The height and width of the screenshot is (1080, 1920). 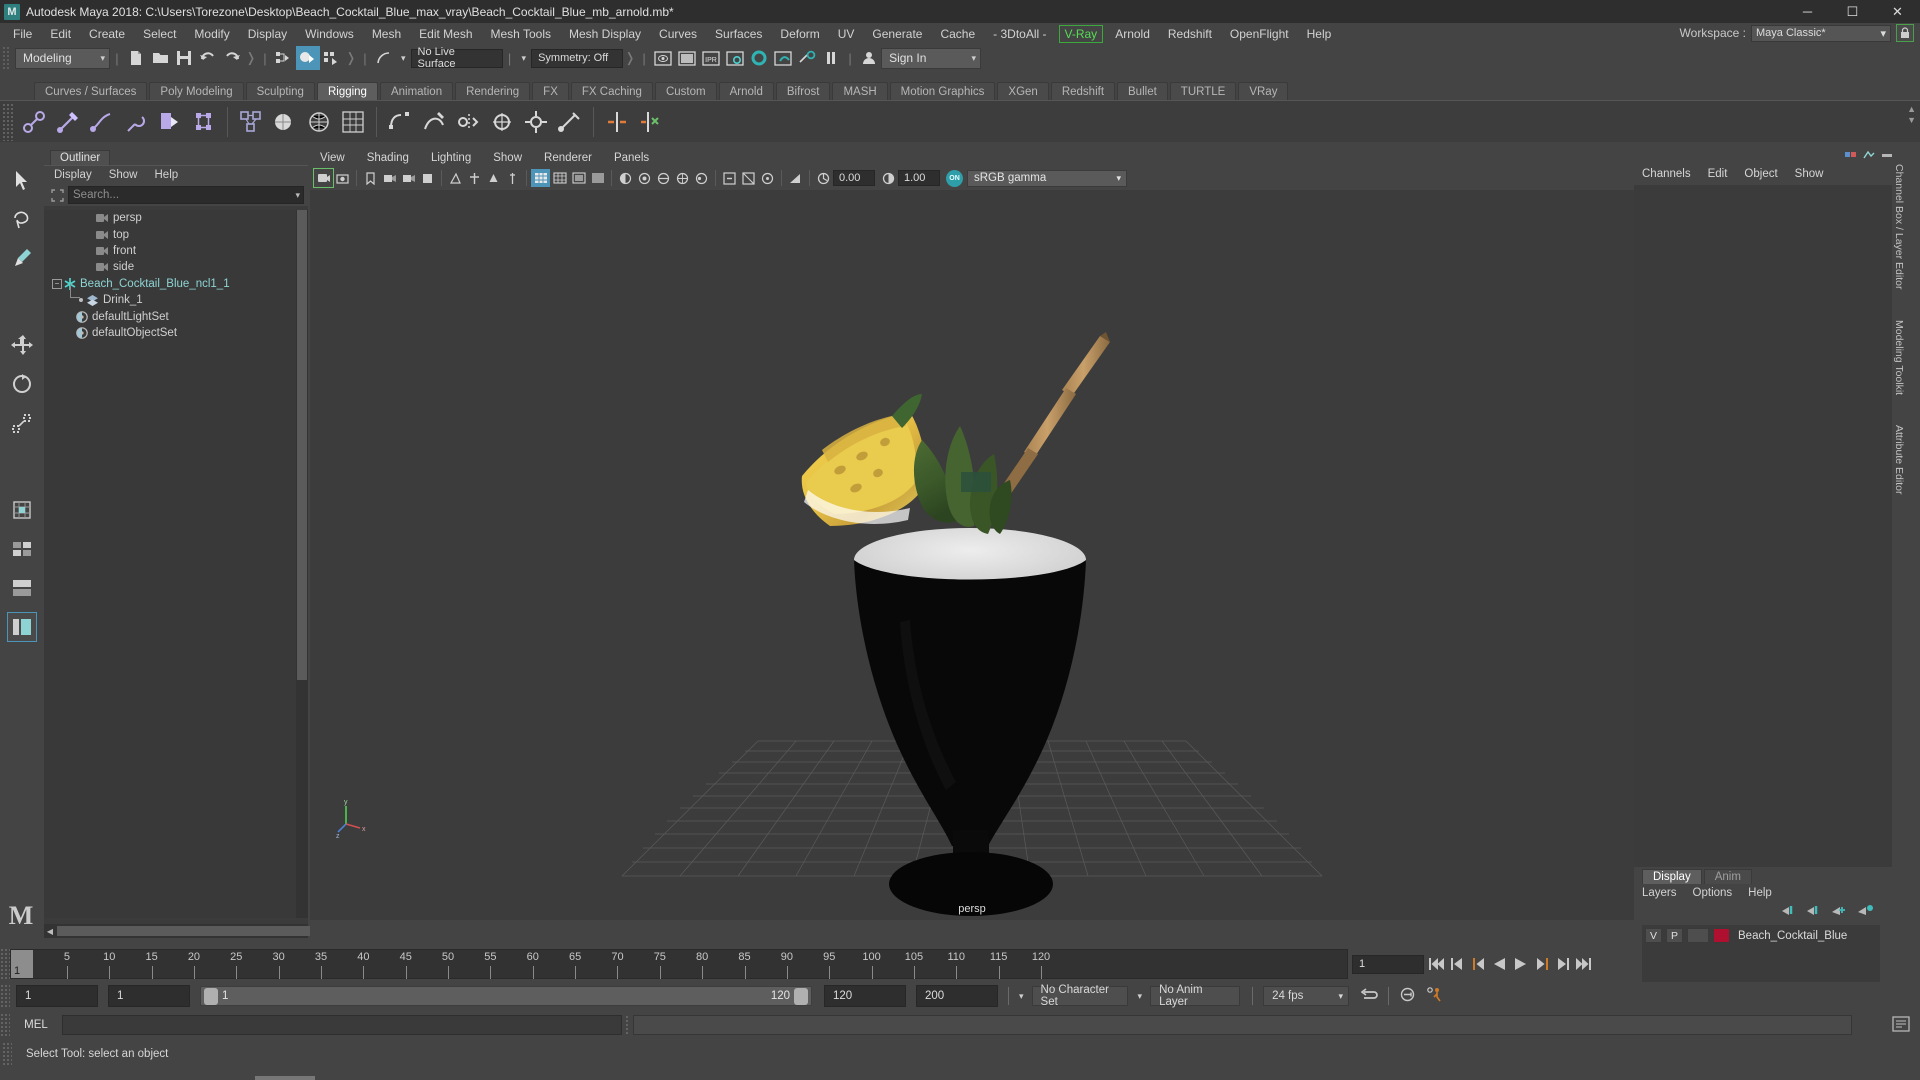 I want to click on undo-icon, so click(x=208, y=58).